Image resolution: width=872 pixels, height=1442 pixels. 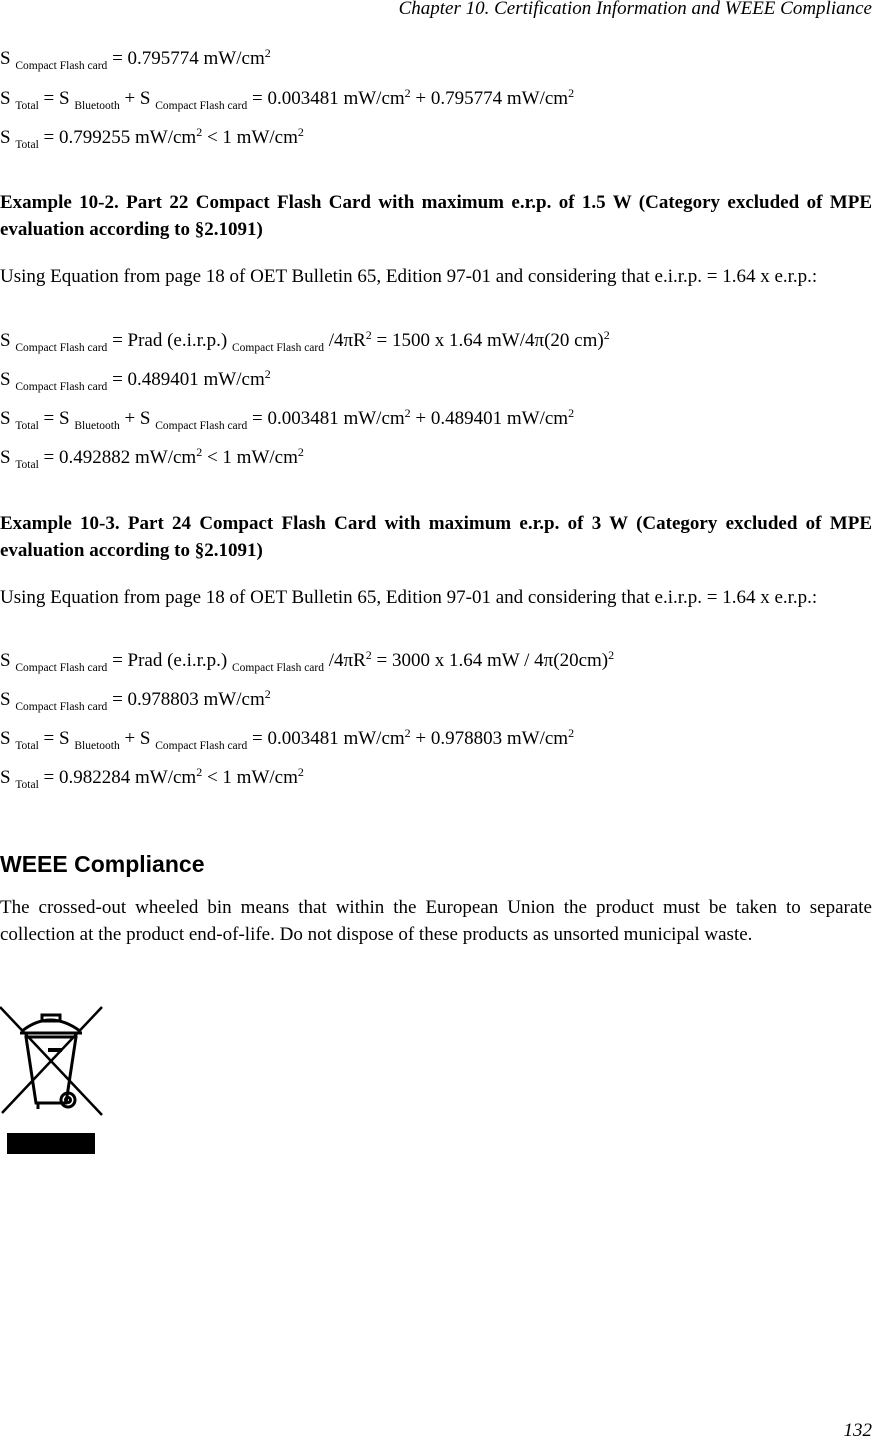 What do you see at coordinates (152, 138) in the screenshot?
I see `equation-line: S Total = 0.799255 mW/cm2 < 1 mW/cm2` at bounding box center [152, 138].